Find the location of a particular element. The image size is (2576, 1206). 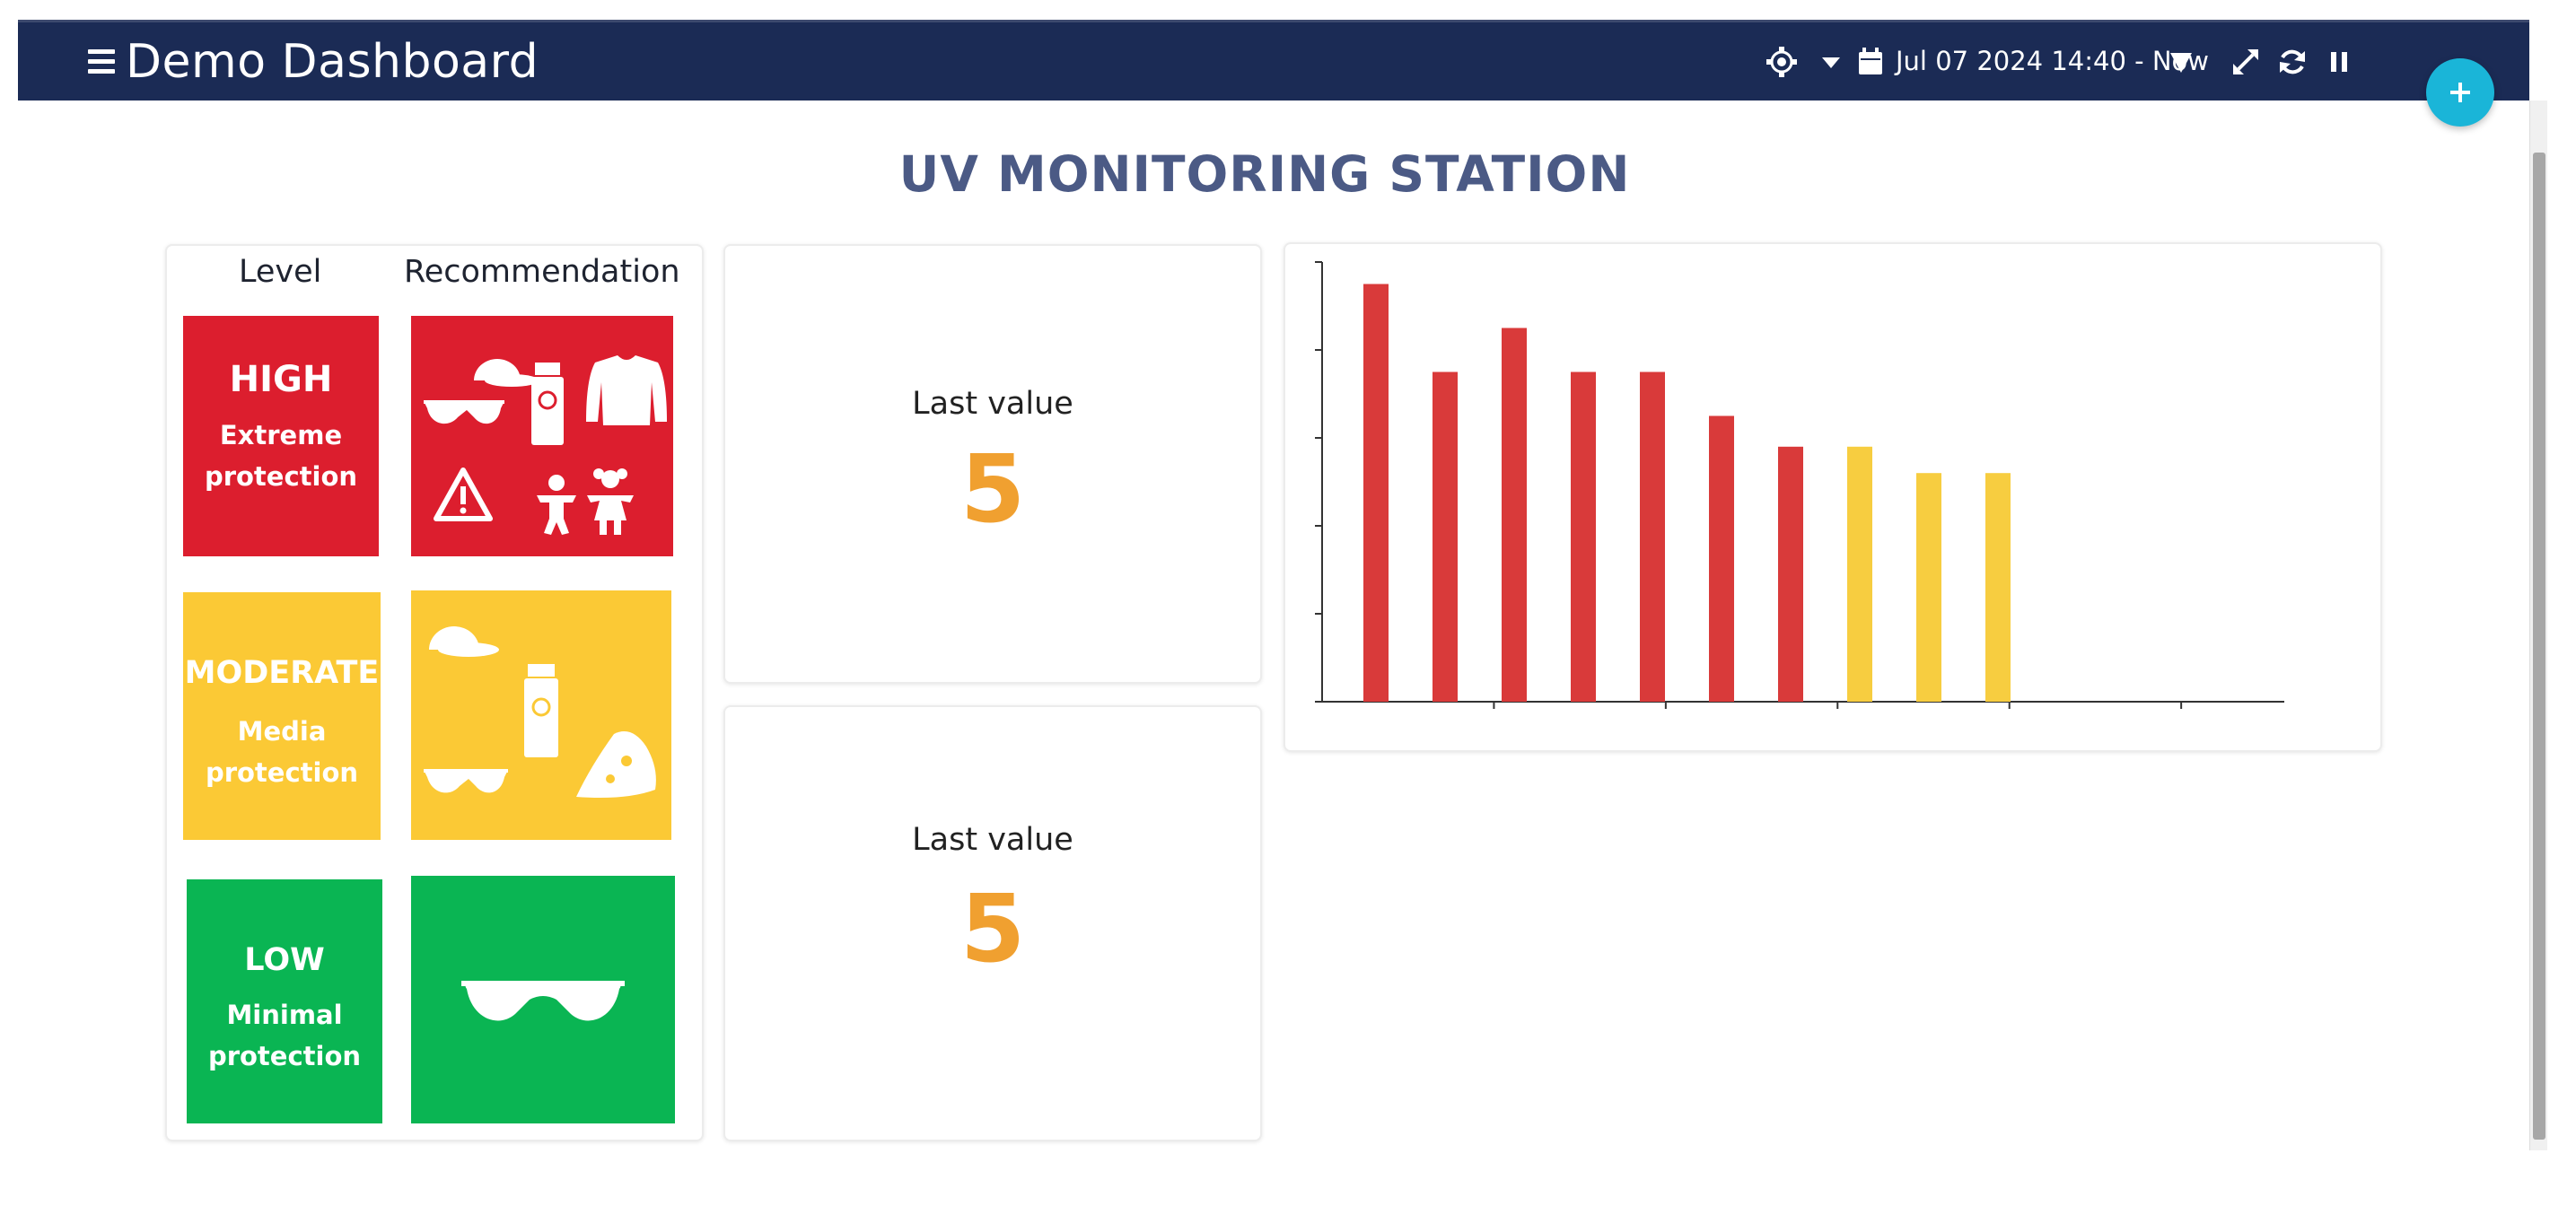

add-panel-button is located at coordinates (2460, 92).